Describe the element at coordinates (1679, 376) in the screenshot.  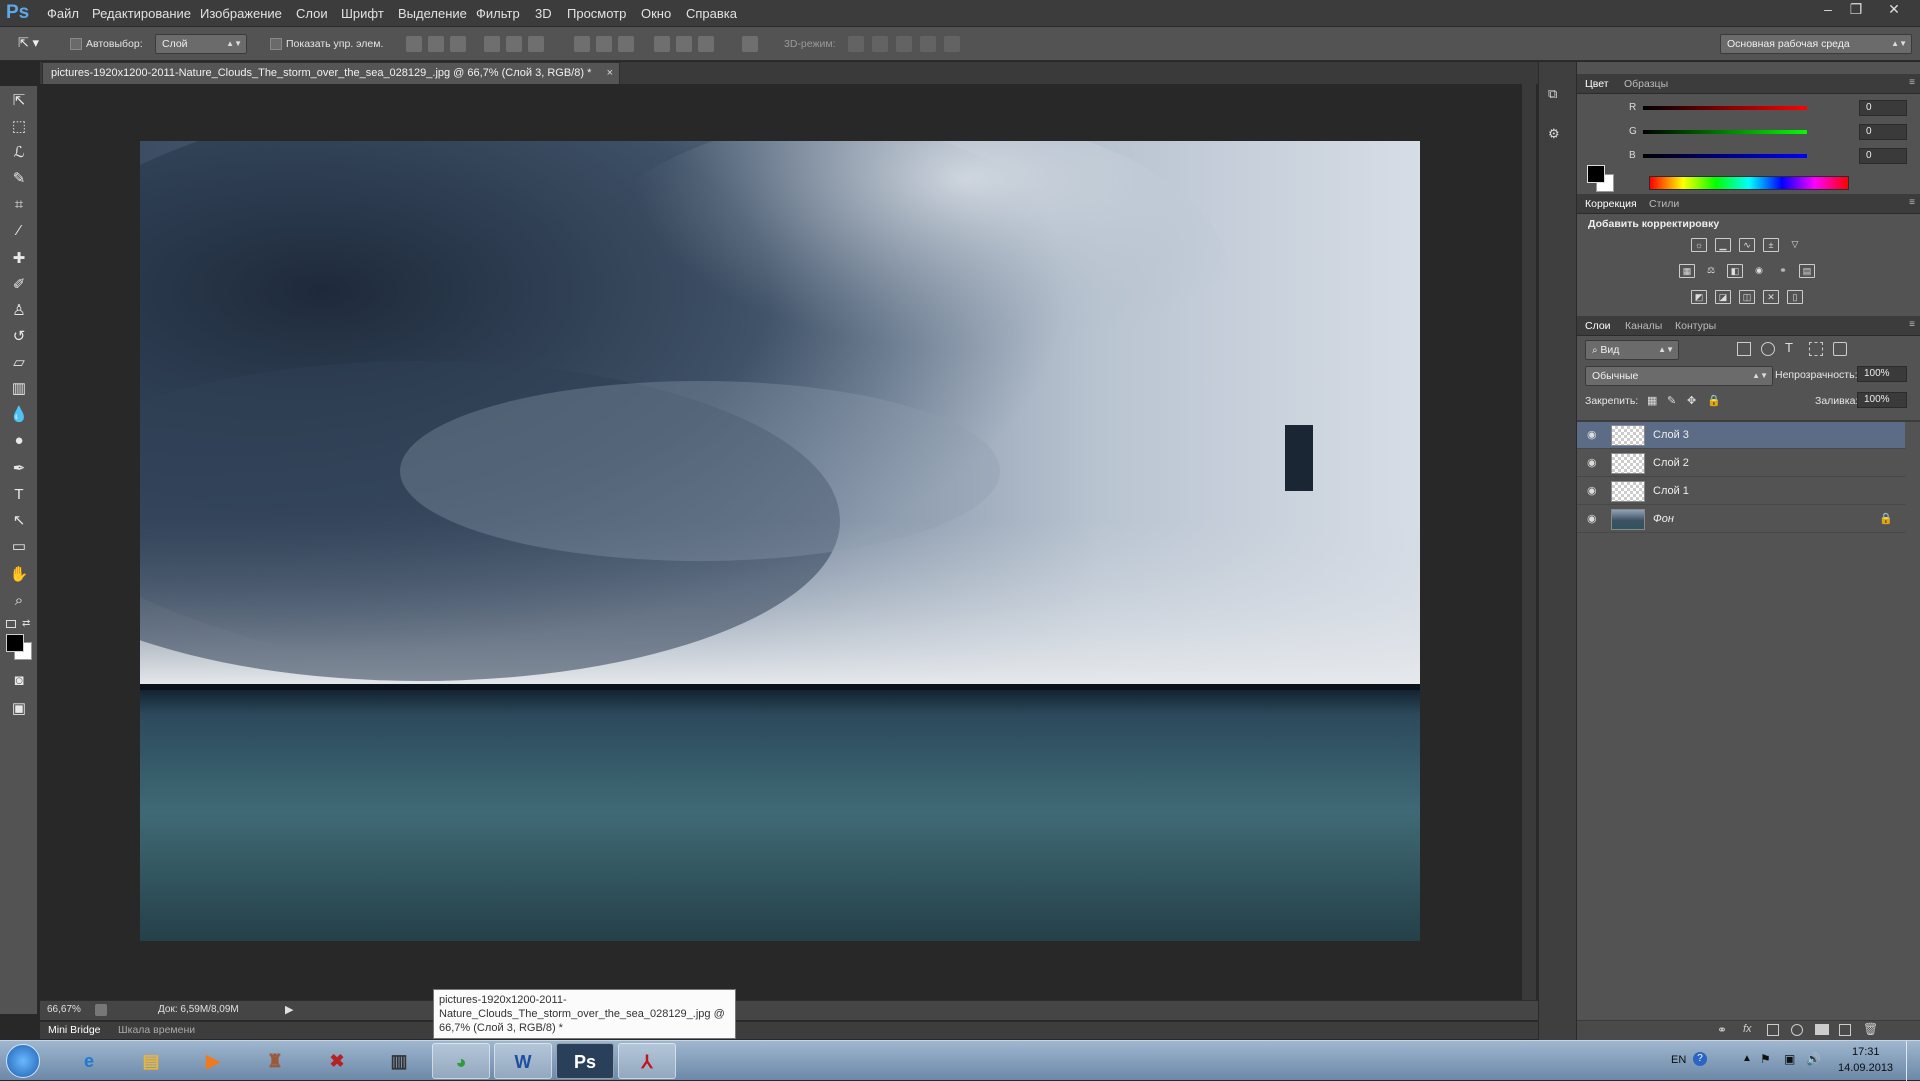
I see `blend-mode-dropdown: Обычные ▲▼` at that location.